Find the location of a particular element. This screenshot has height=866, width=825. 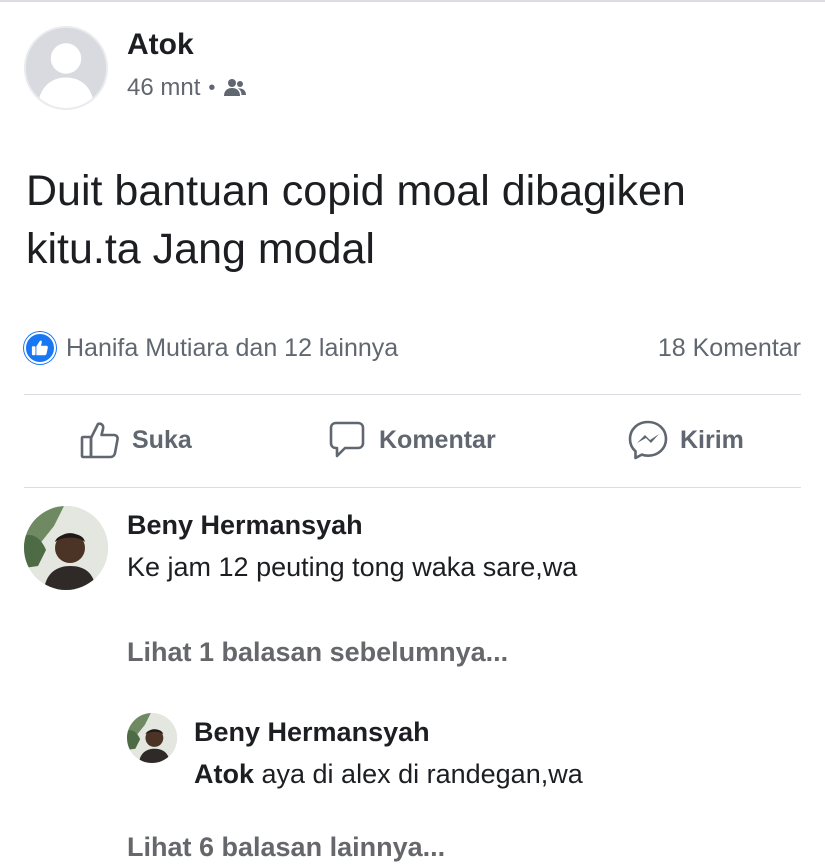

commenter-name: Beny Hermansyah is located at coordinates (245, 525).